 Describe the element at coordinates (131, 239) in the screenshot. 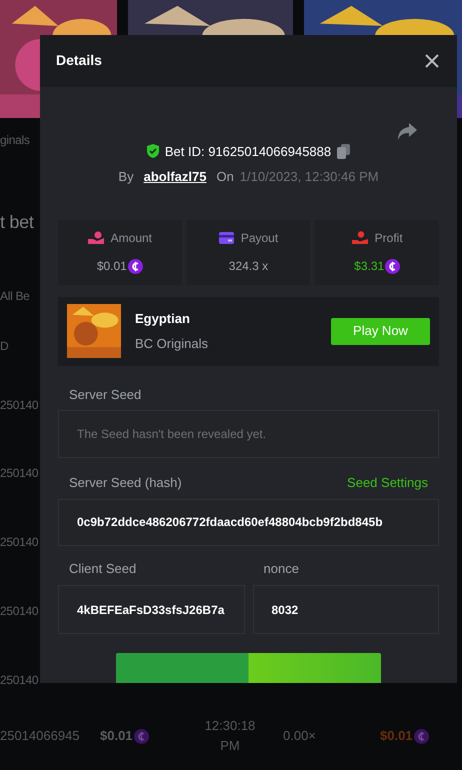

I see `stat-label: Amount` at that location.